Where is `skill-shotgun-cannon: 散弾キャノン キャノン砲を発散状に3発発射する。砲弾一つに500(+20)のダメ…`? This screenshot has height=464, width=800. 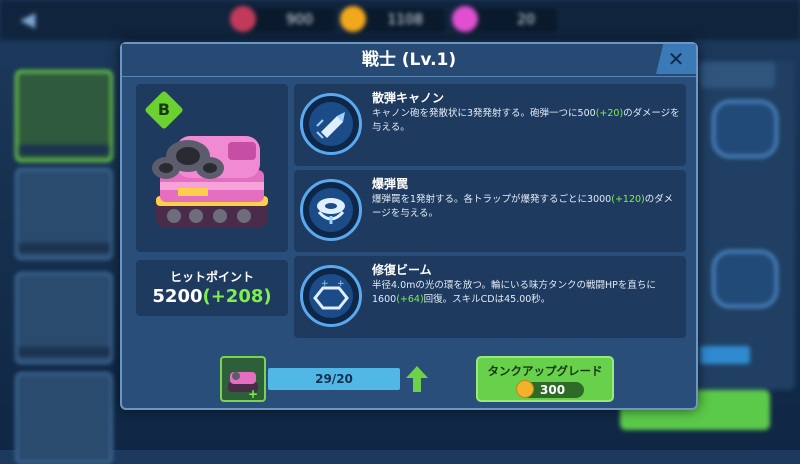 skill-shotgun-cannon: 散弾キャノン キャノン砲を発散状に3発発射する。砲弾一つに500(+20)のダメ… is located at coordinates (490, 125).